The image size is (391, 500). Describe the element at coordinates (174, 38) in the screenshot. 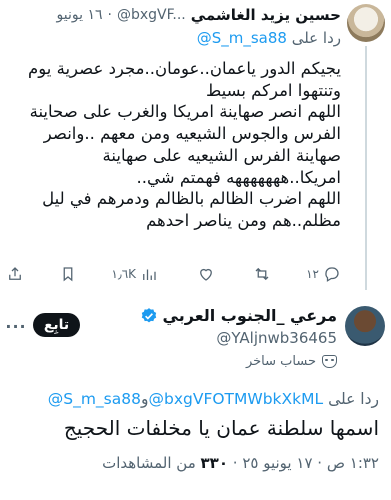

I see `reply-replying-to: ردا على @S_m_sa88` at that location.